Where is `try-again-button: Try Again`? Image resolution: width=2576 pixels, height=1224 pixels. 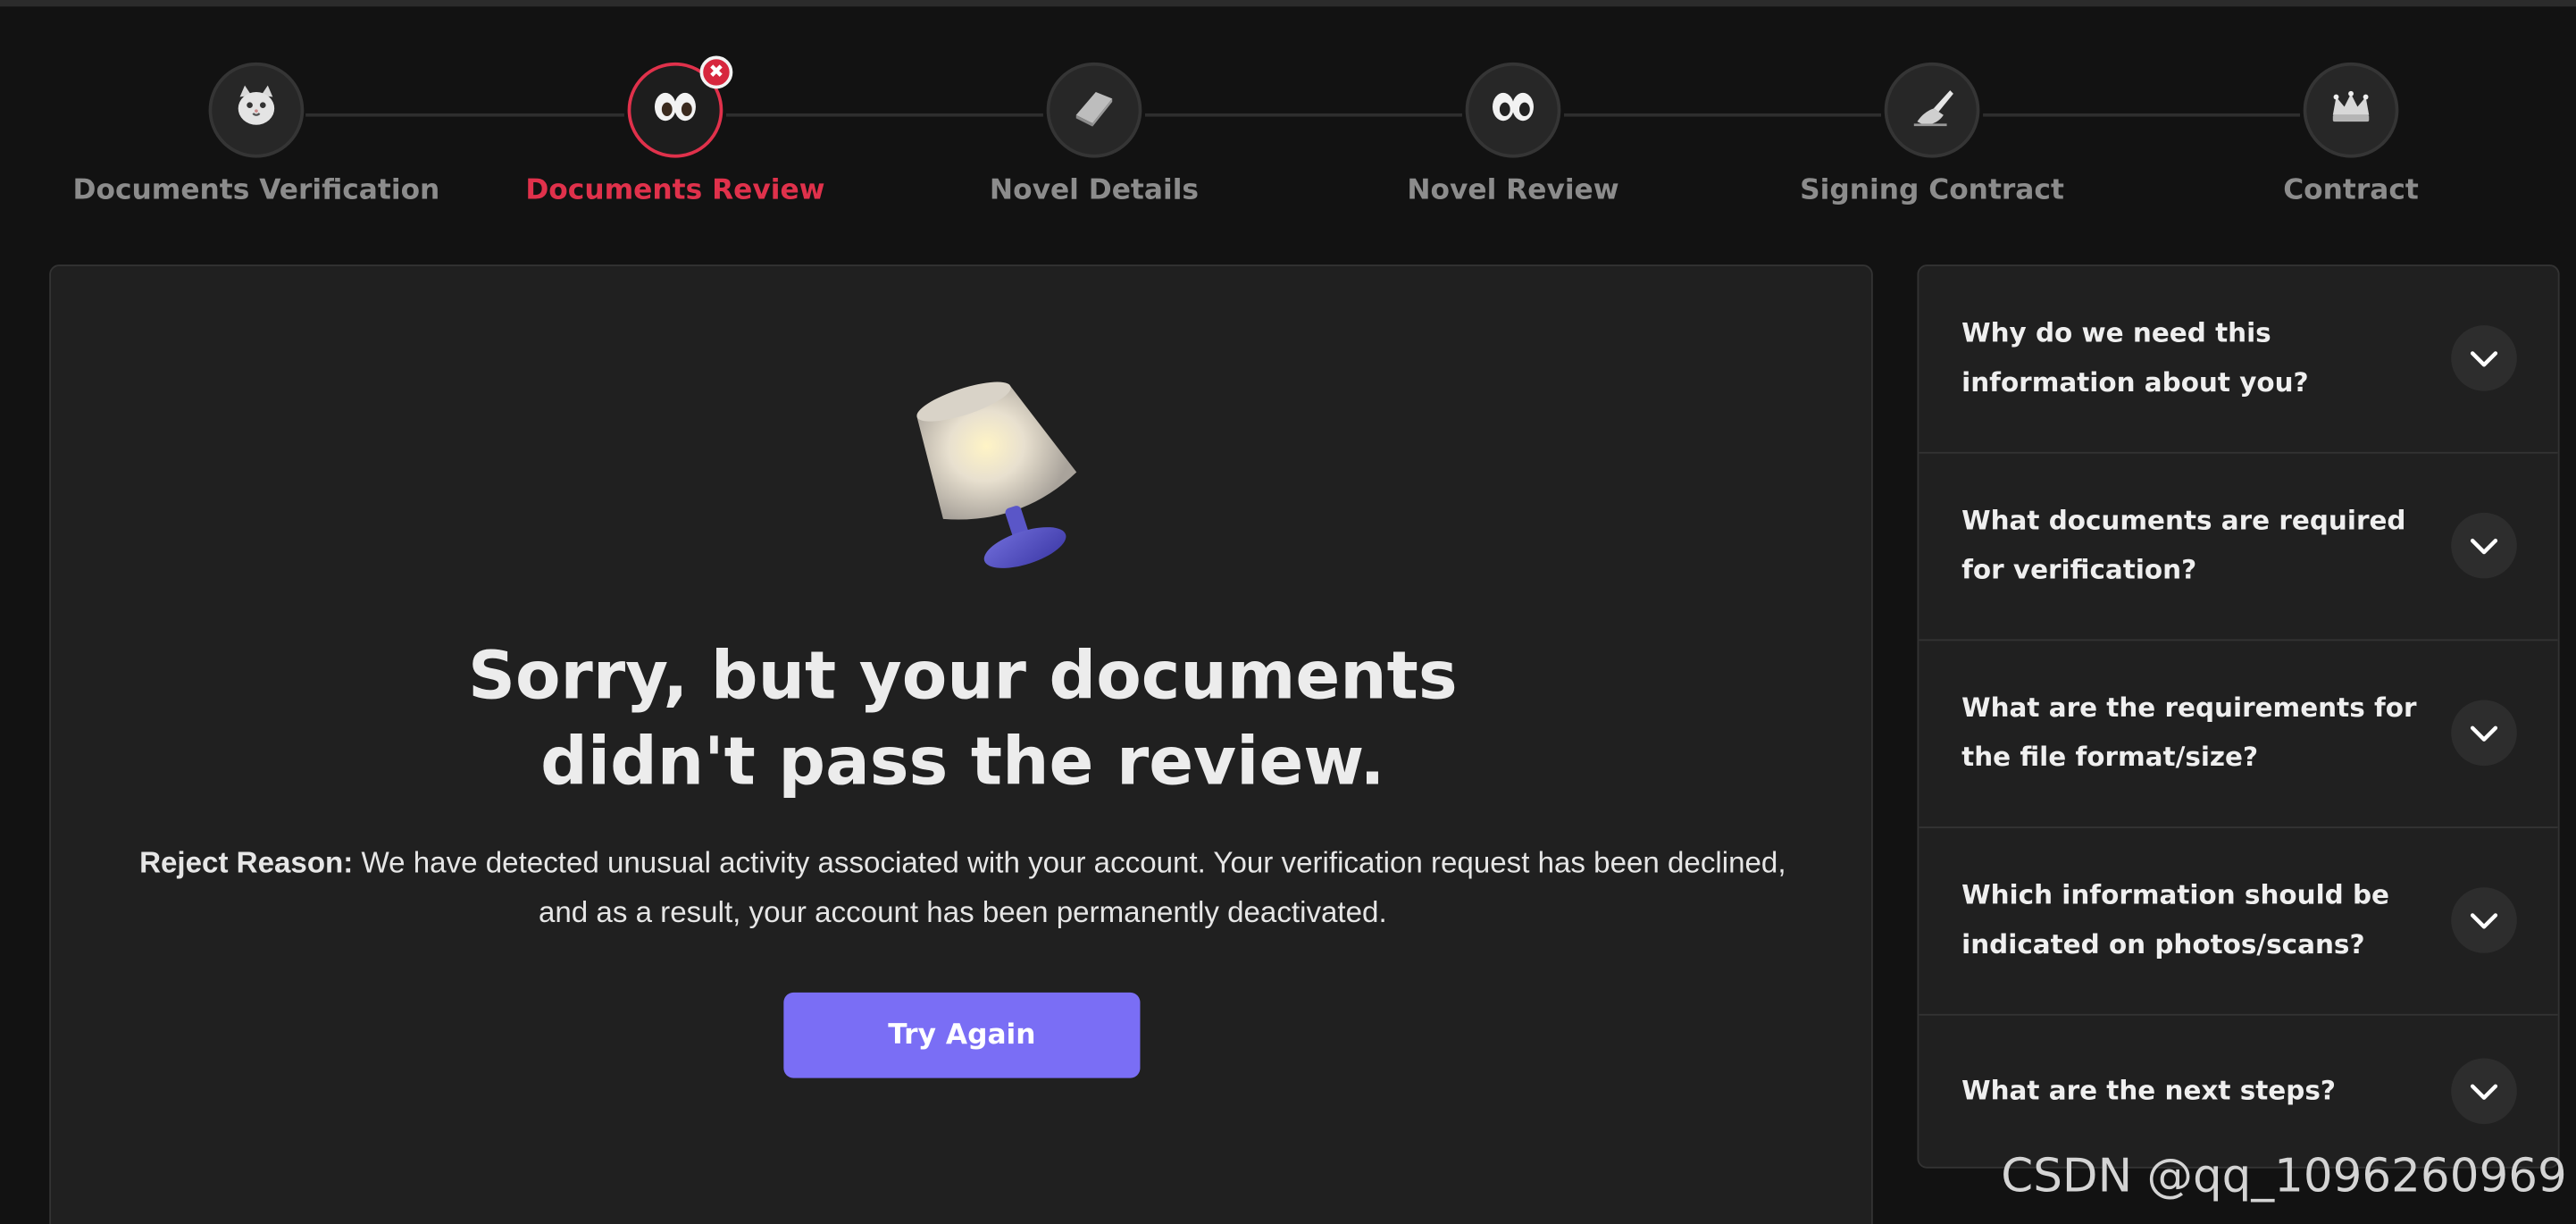
try-again-button: Try Again is located at coordinates (962, 1035).